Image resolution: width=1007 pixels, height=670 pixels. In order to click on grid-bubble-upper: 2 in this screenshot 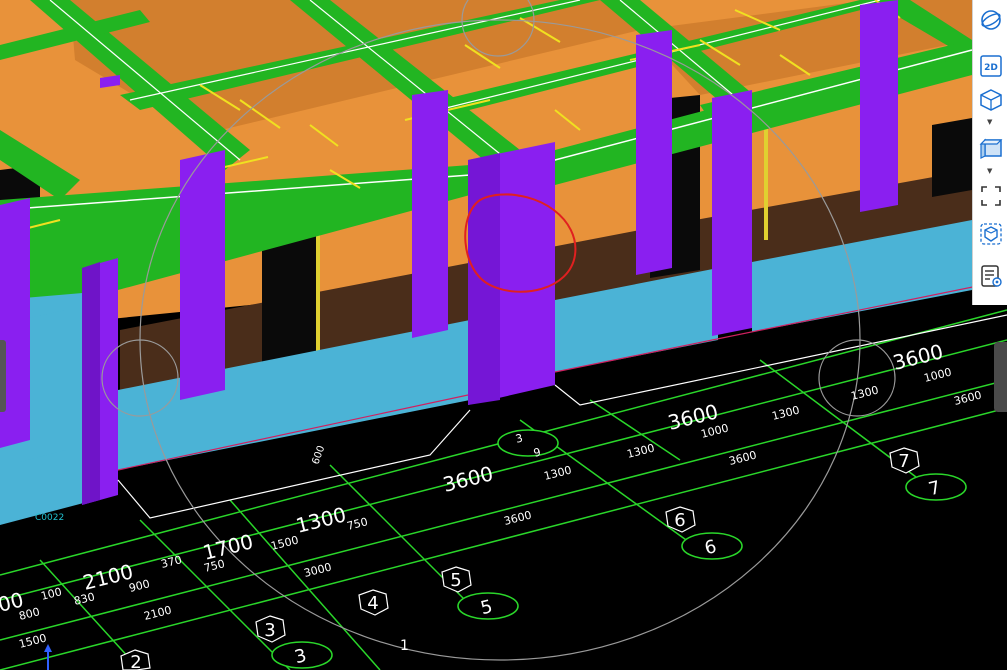, I will do `click(135, 661)`.